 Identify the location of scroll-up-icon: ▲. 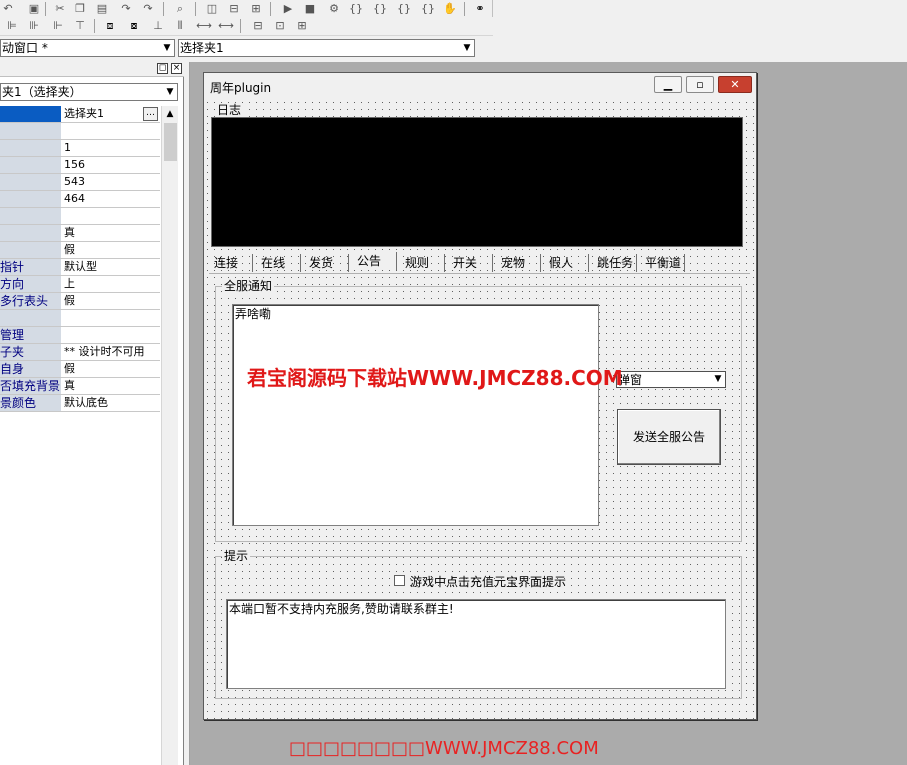
(170, 114).